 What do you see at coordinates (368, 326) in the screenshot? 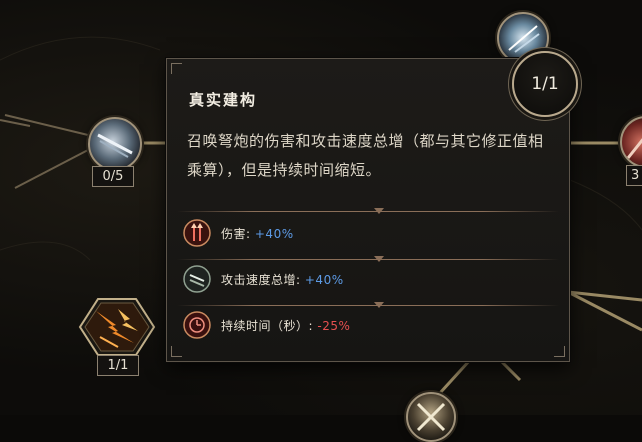
I see `stat-row-duration: 持续时间（秒）: -25%` at bounding box center [368, 326].